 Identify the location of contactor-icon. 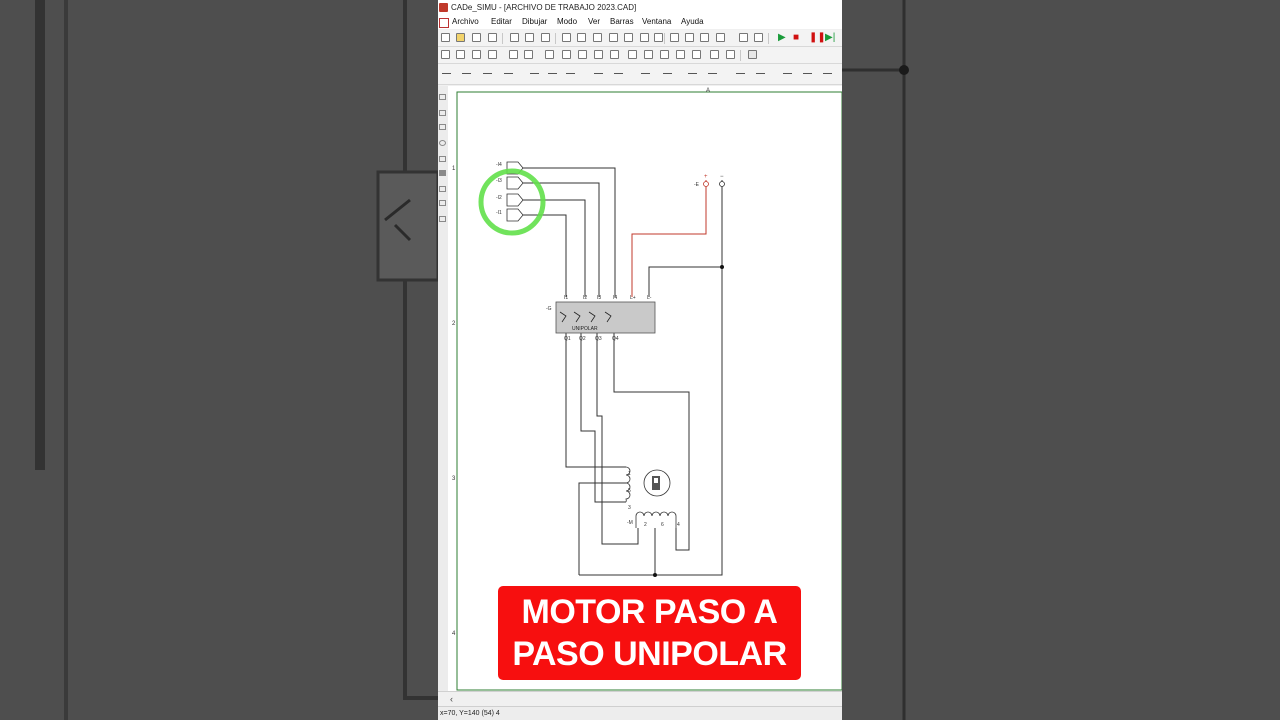
(492, 54).